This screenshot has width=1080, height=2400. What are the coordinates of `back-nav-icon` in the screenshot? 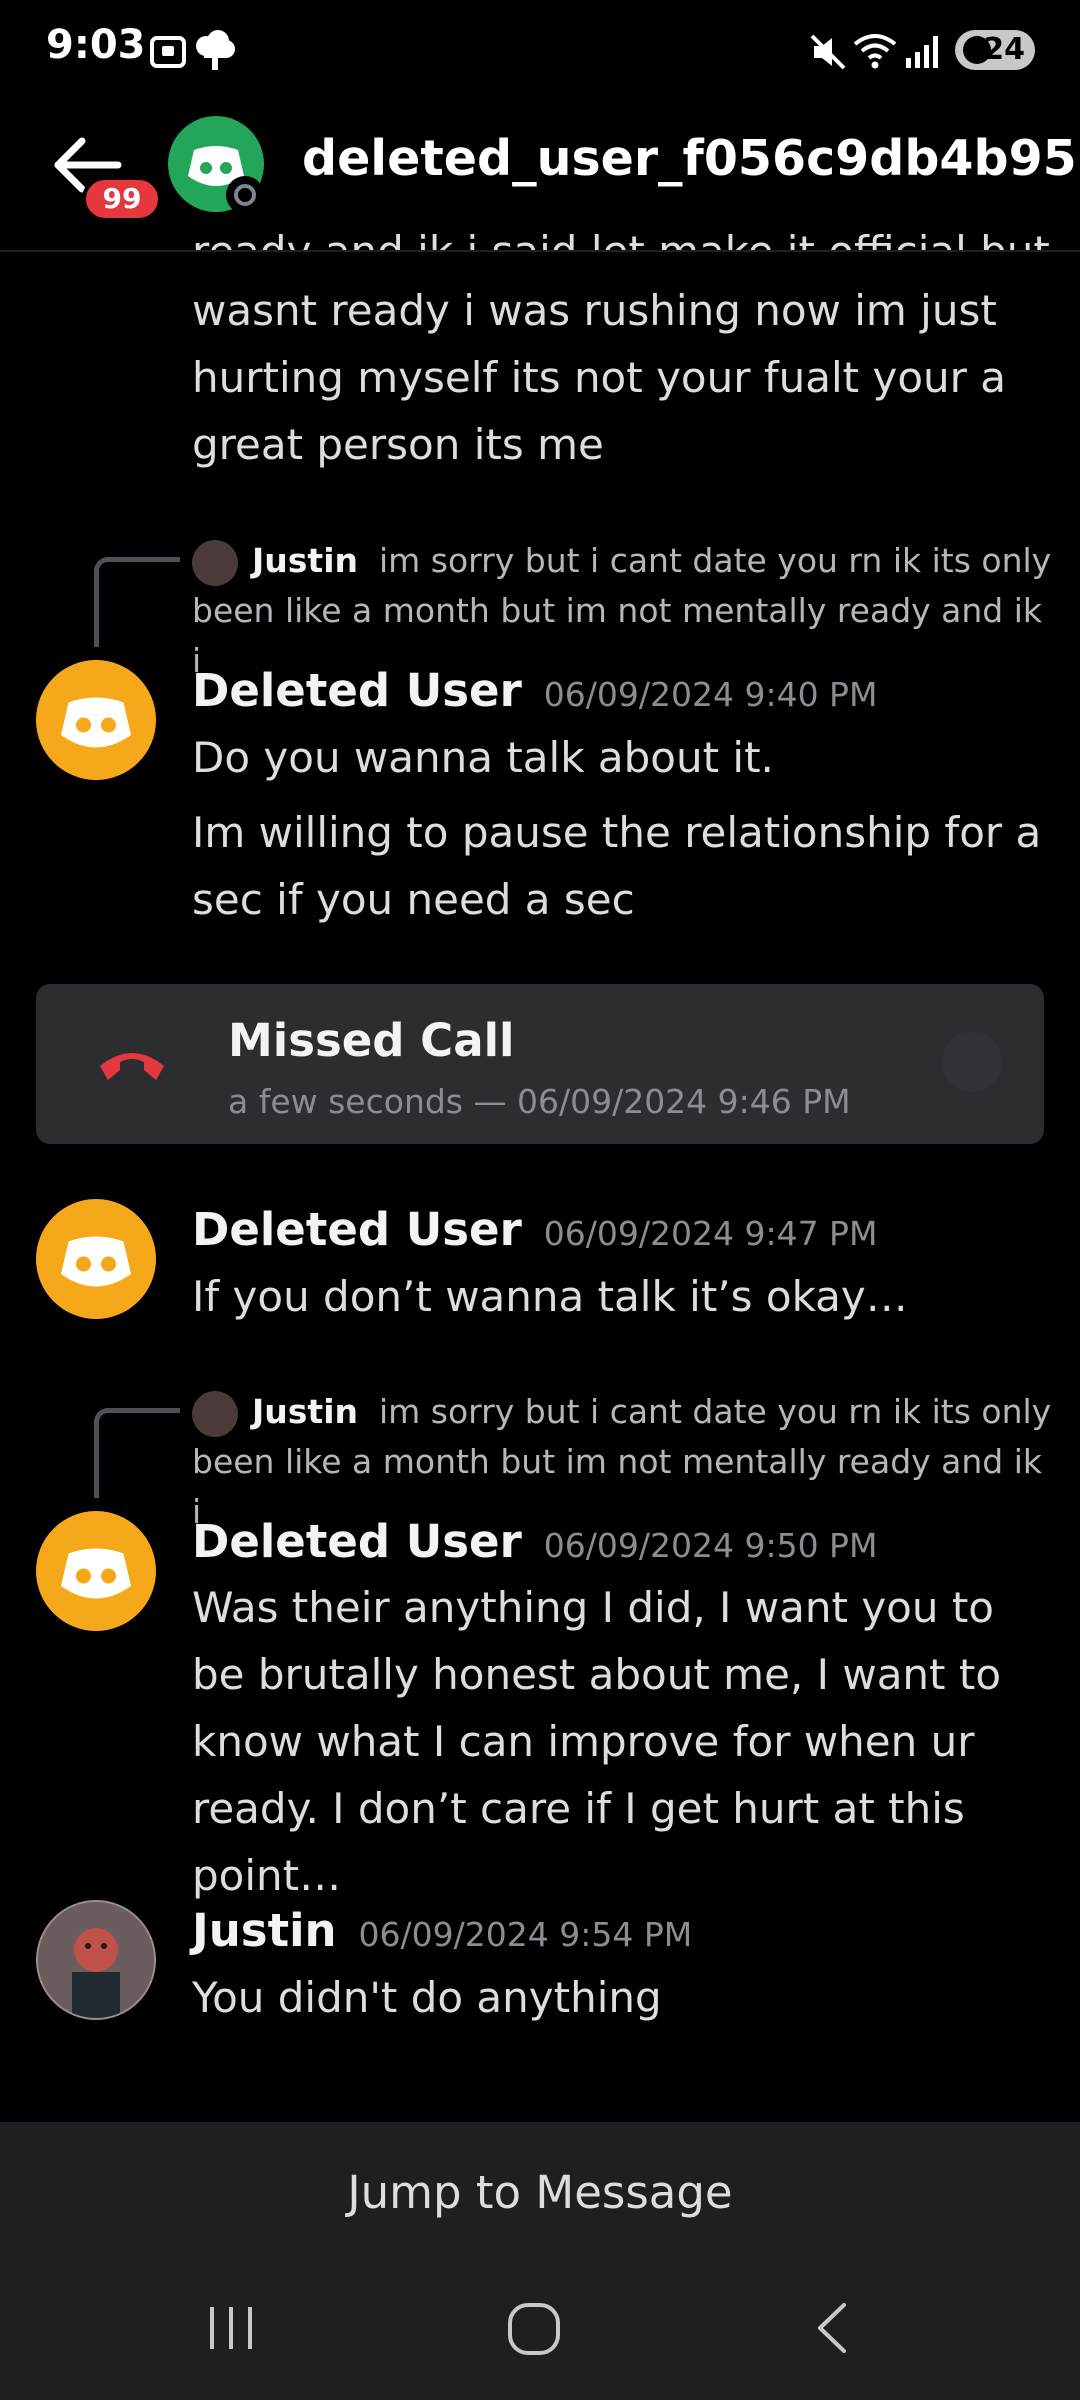 It's located at (835, 2328).